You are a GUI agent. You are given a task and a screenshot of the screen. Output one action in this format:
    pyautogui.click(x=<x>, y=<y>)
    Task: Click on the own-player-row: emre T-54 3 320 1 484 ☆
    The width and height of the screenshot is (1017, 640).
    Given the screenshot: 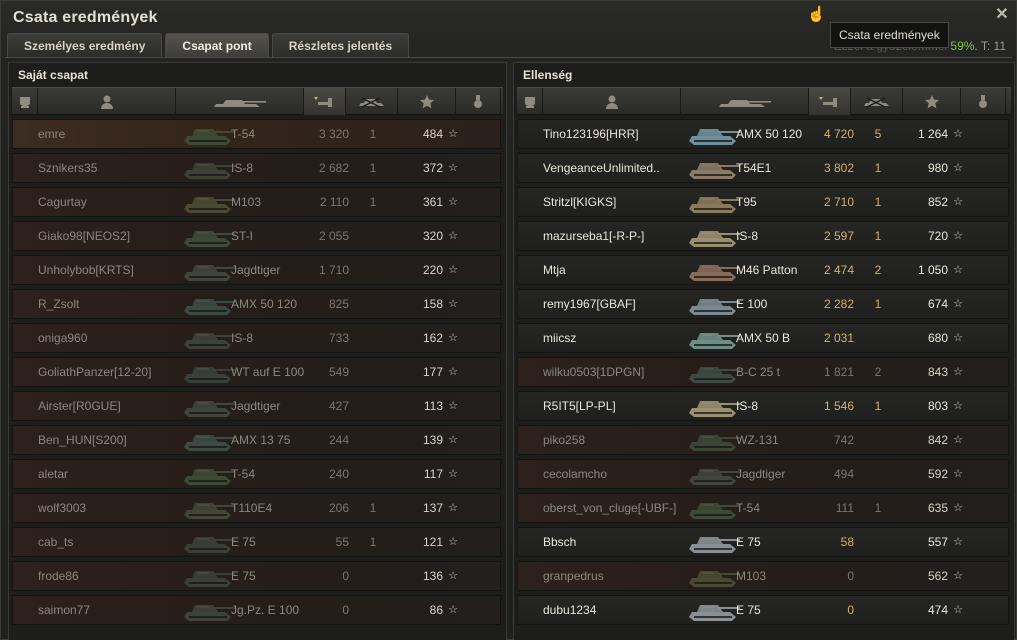 What is the action you would take?
    pyautogui.click(x=256, y=134)
    